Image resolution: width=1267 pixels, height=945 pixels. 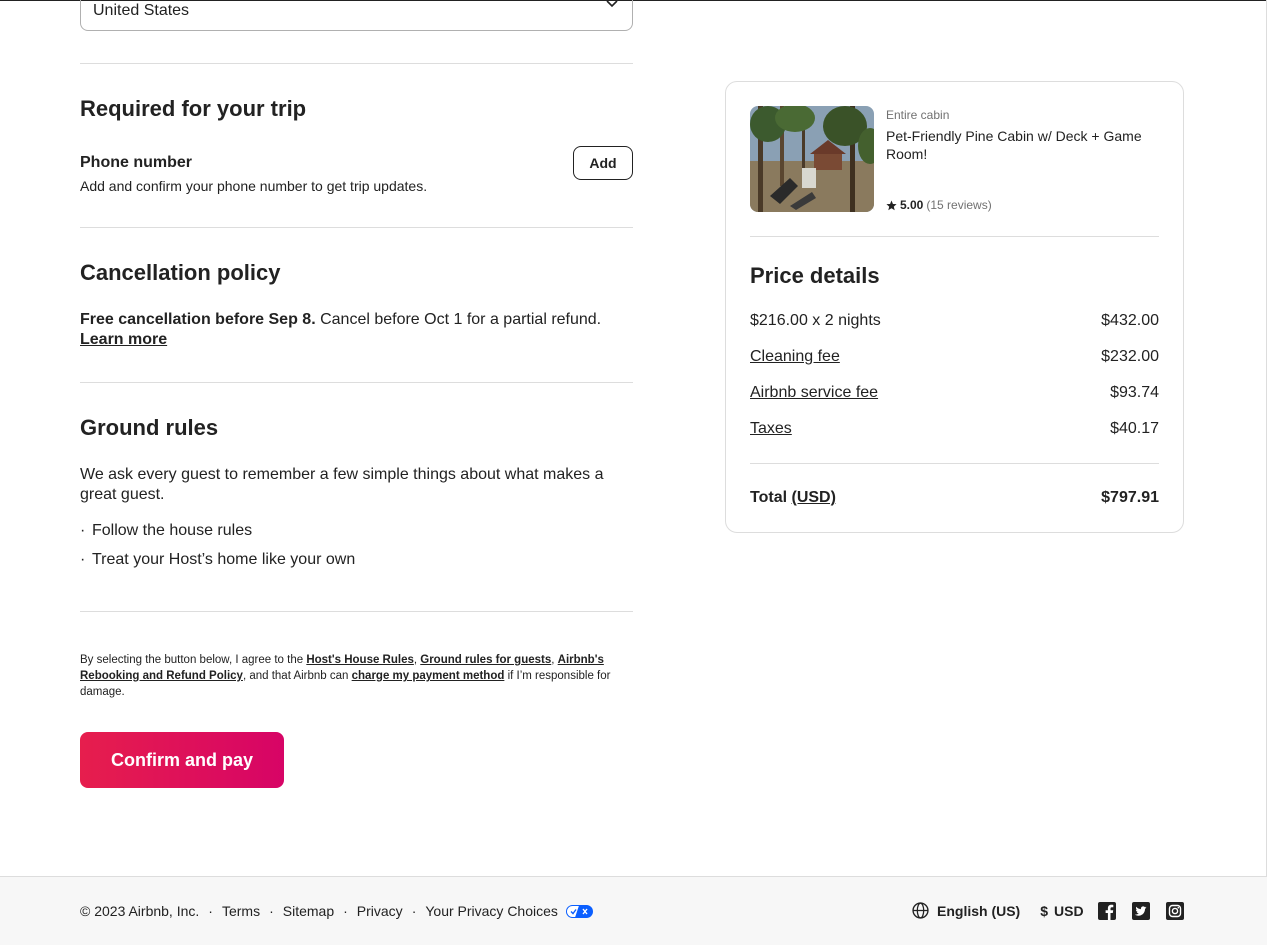 I want to click on total-row: Total (USD) $797.91, so click(x=954, y=498).